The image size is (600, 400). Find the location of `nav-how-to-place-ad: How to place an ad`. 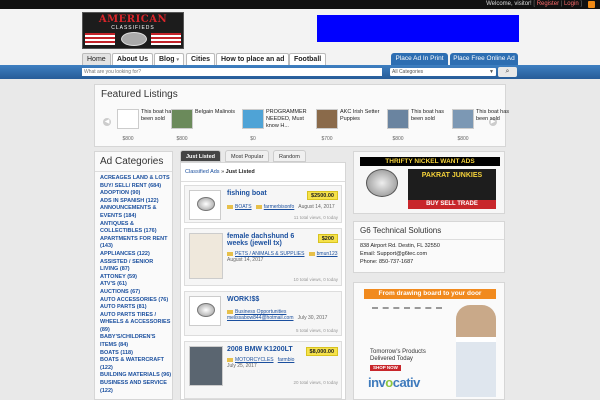

nav-how-to-place-ad: How to place an ad is located at coordinates (253, 59).